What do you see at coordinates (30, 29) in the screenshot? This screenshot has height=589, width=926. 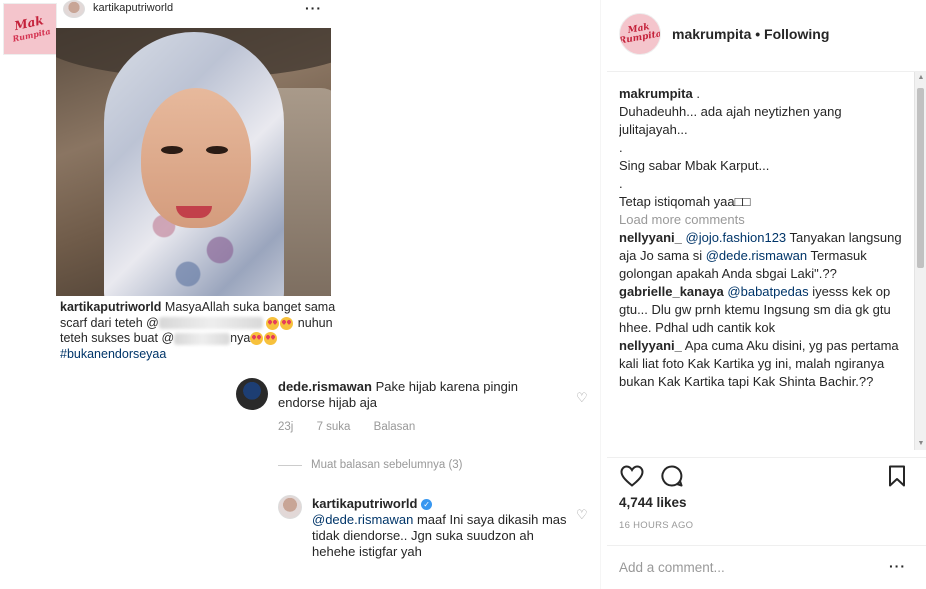 I see `brand-logo: Mak Rumpita` at bounding box center [30, 29].